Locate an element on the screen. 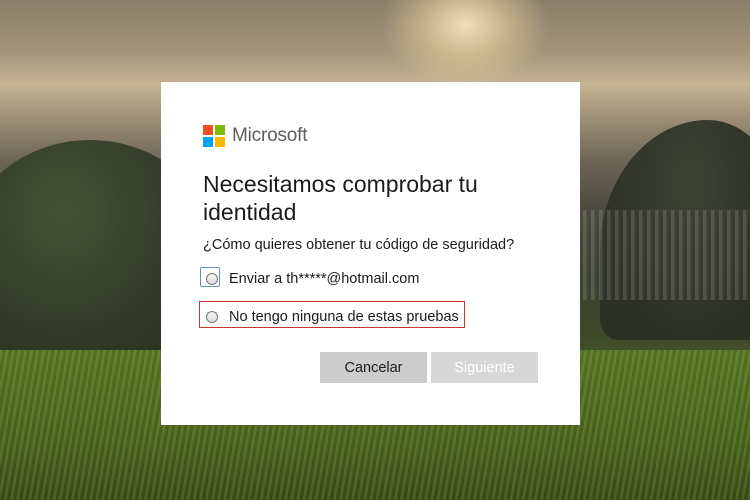  city-skyline is located at coordinates (662, 255).